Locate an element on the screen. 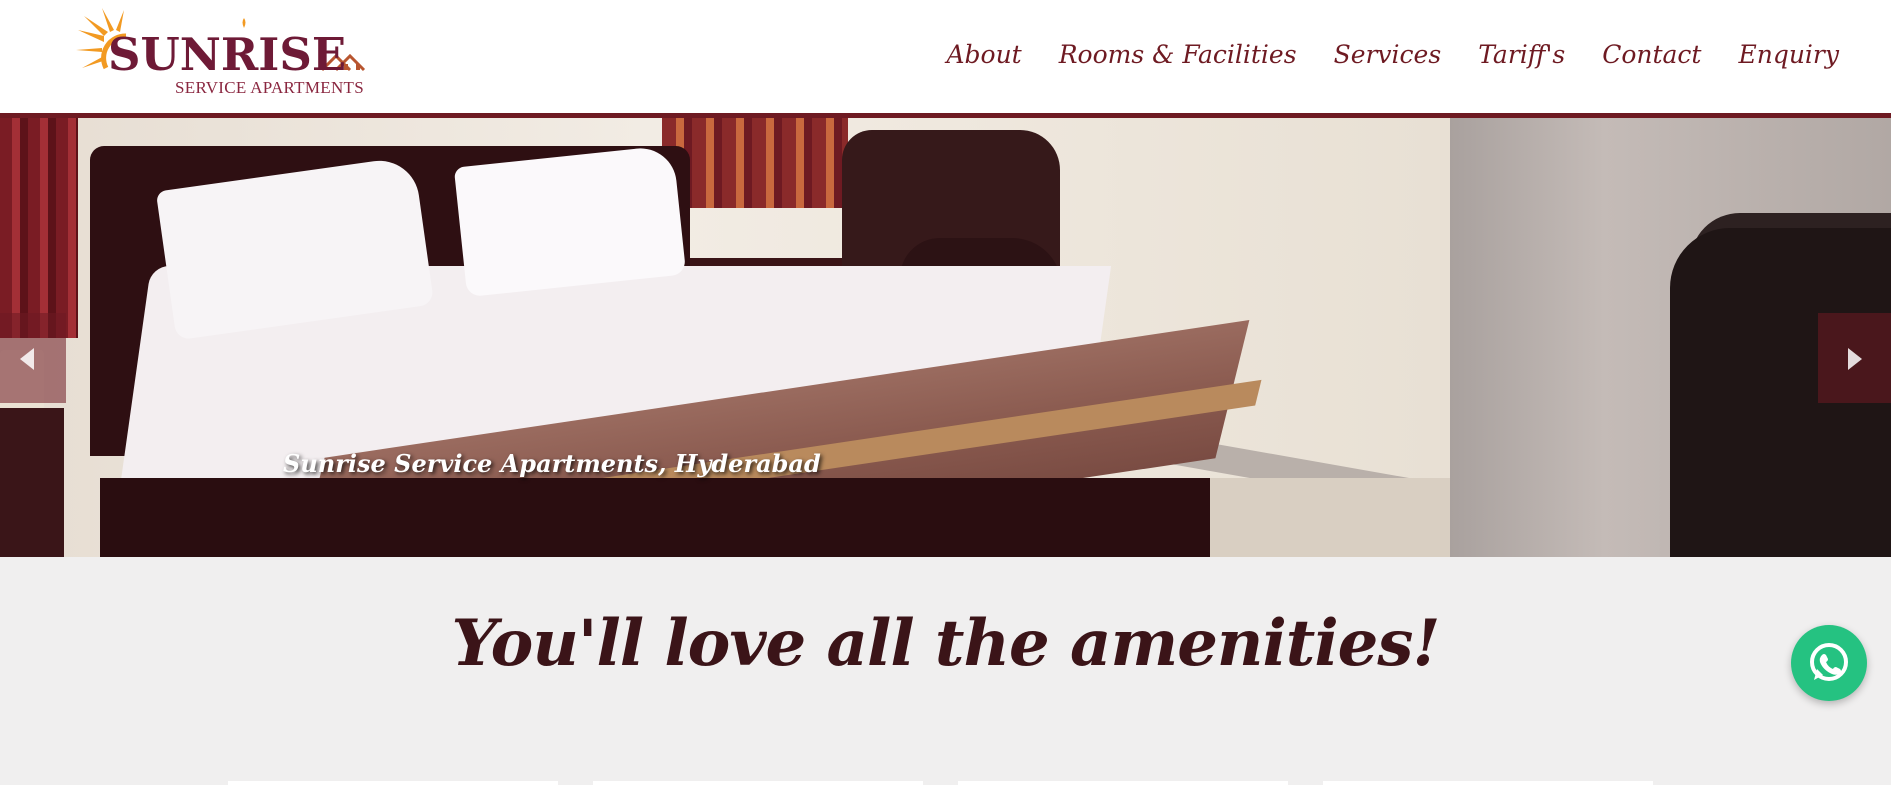 This screenshot has height=785, width=1891. slide-nightstand-left is located at coordinates (32, 482).